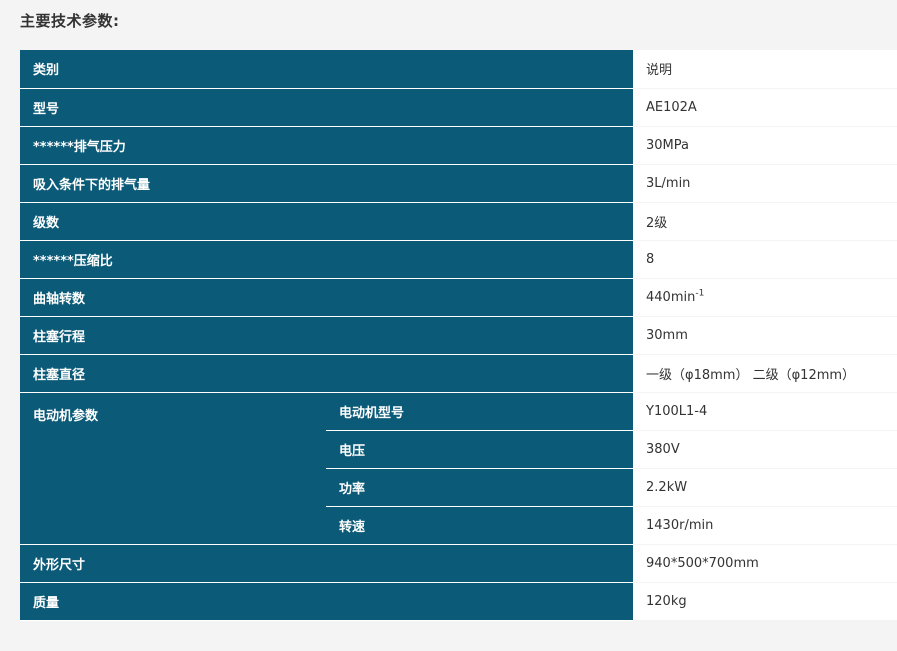 This screenshot has width=897, height=651. What do you see at coordinates (765, 221) in the screenshot?
I see `row-value: 2级` at bounding box center [765, 221].